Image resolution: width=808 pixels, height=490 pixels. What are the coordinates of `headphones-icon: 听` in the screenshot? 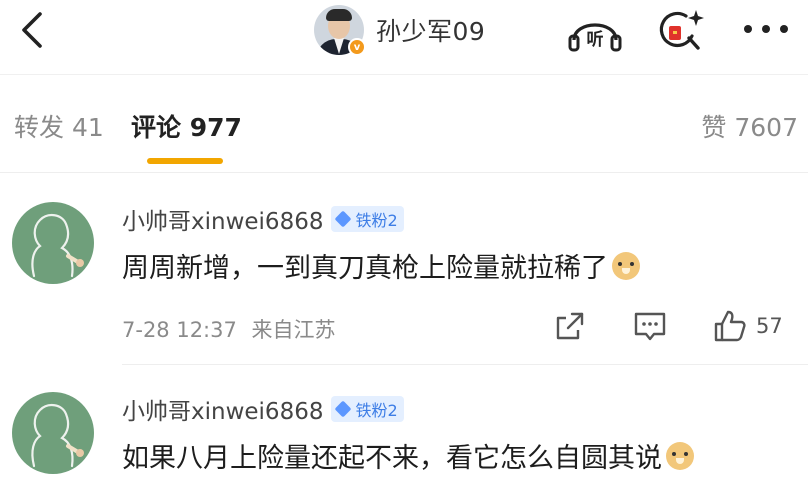 It's located at (595, 37).